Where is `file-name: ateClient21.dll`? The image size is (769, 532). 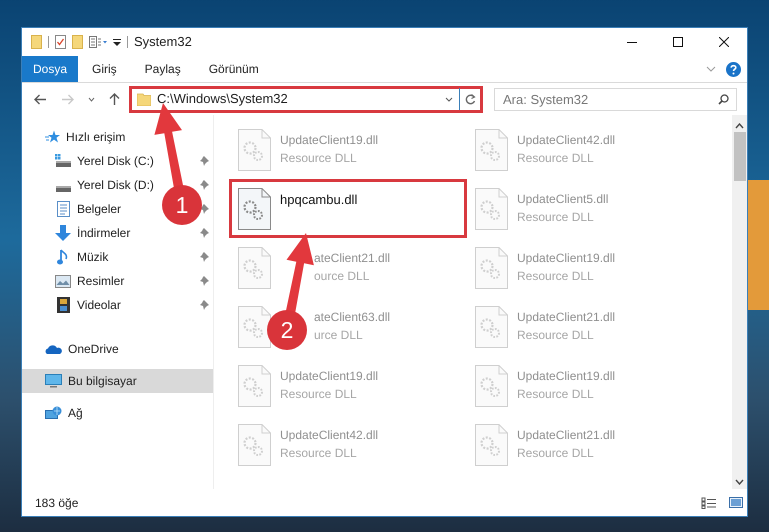
file-name: ateClient21.dll is located at coordinates (352, 258).